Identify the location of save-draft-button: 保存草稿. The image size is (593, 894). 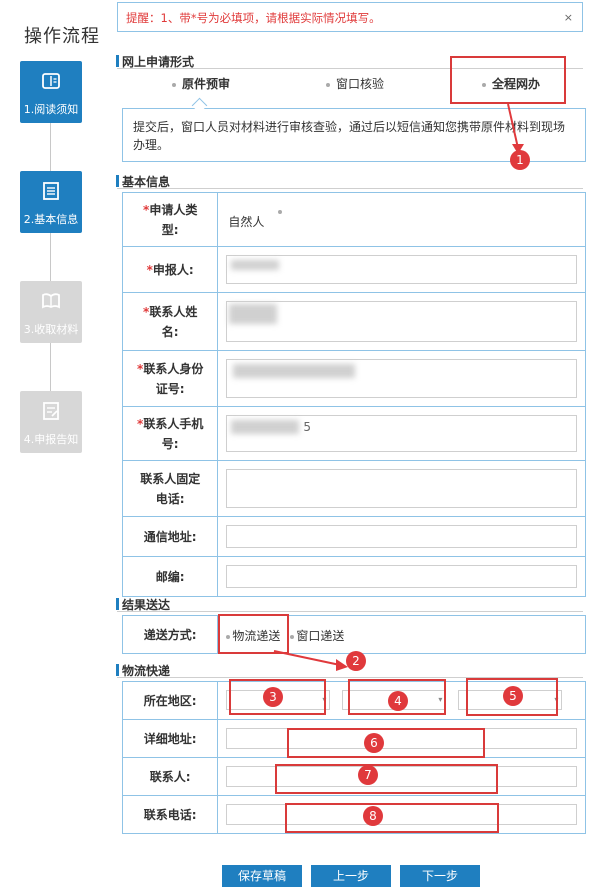
(262, 876).